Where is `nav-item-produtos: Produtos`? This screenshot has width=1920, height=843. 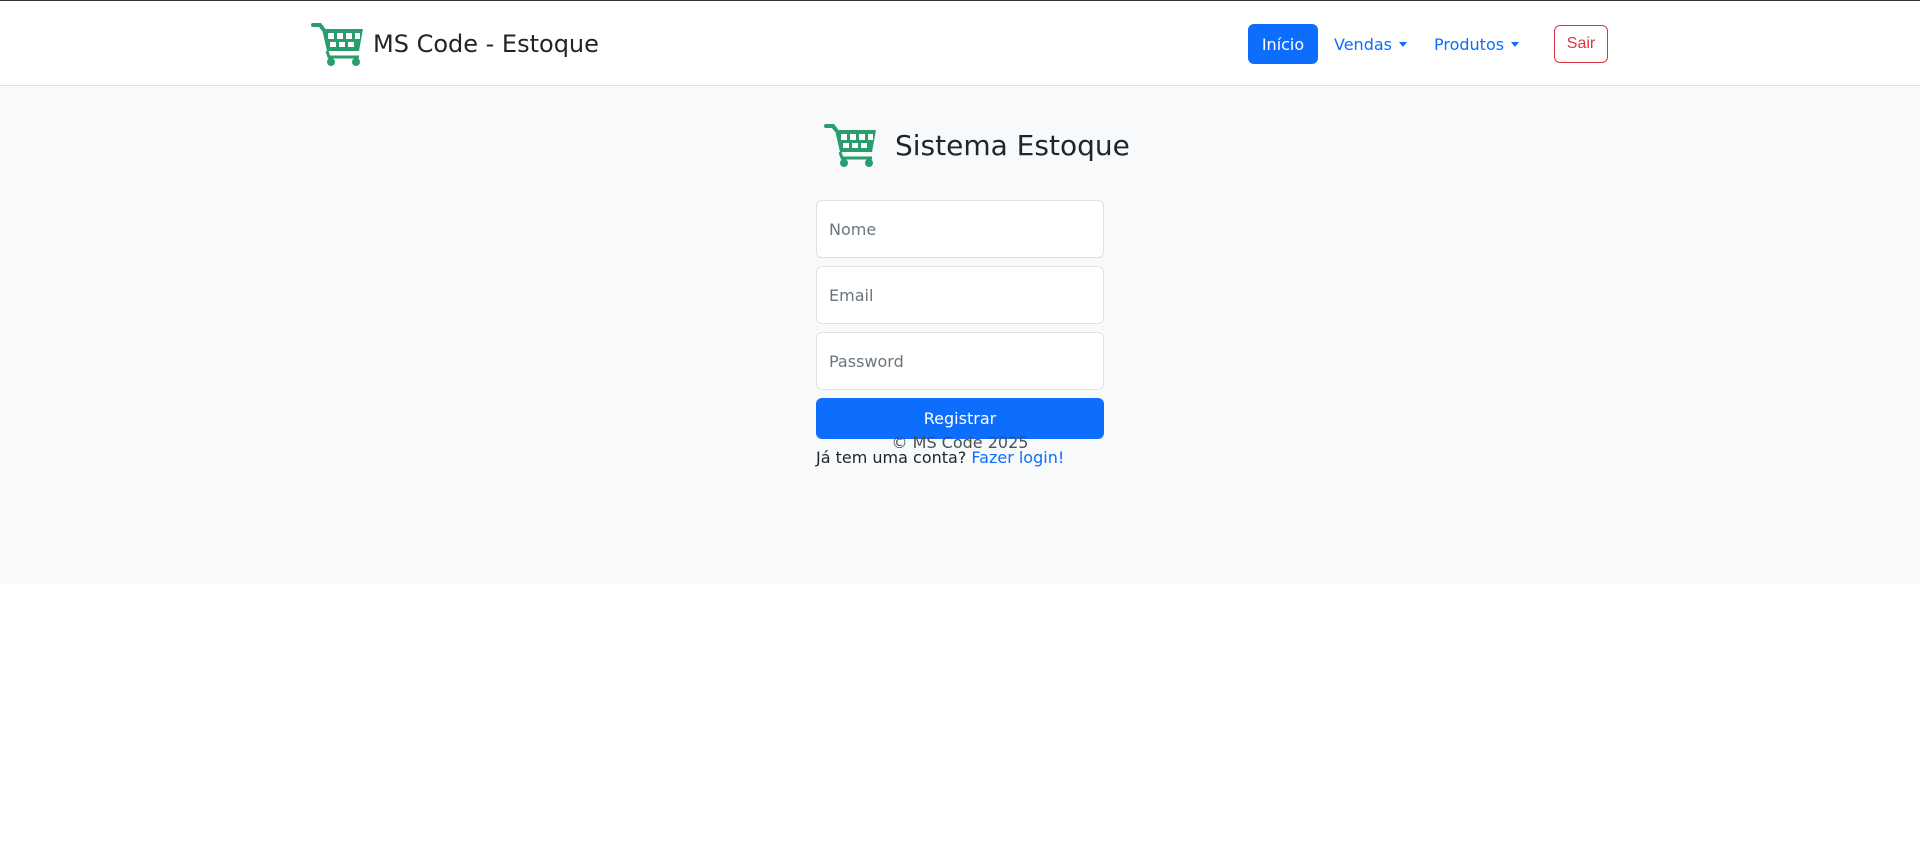
nav-item-produtos: Produtos is located at coordinates (1477, 44).